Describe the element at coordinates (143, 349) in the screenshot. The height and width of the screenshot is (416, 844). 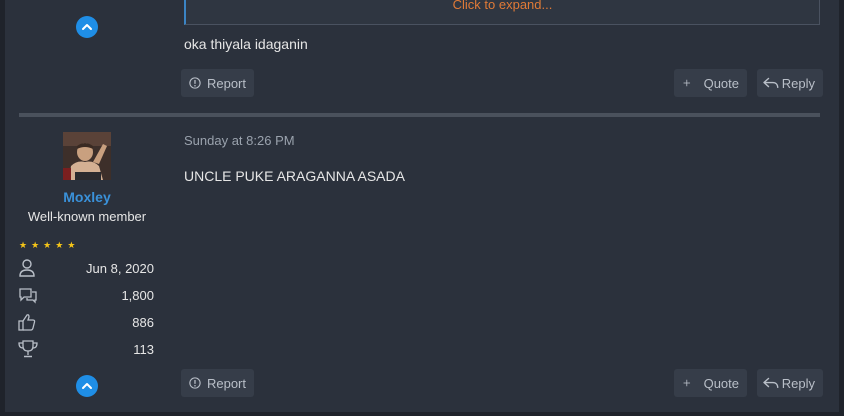
I see `points-value: 113` at that location.